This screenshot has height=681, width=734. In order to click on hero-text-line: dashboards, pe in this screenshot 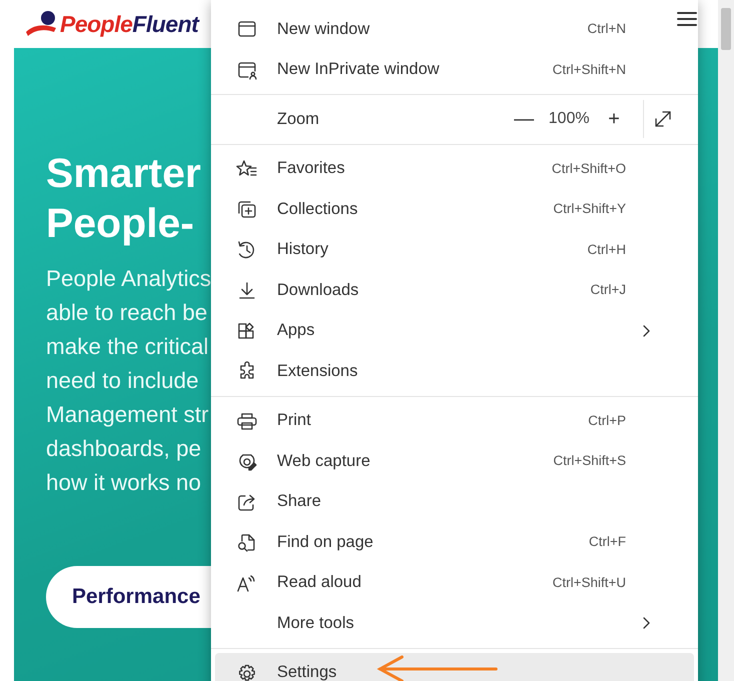, I will do `click(124, 449)`.